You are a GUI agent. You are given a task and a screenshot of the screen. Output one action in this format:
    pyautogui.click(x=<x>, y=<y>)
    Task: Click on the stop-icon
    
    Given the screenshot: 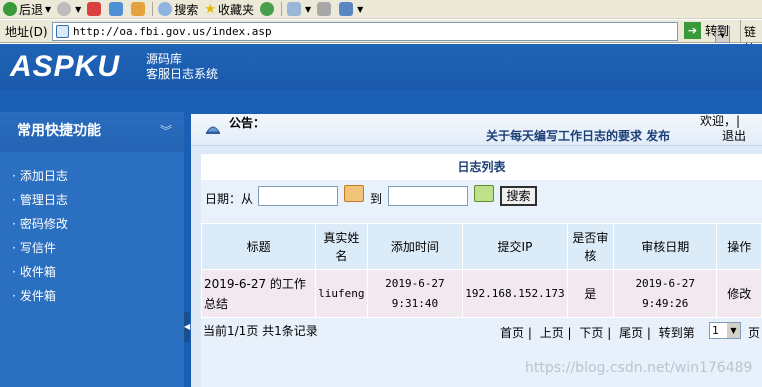 What is the action you would take?
    pyautogui.click(x=94, y=9)
    